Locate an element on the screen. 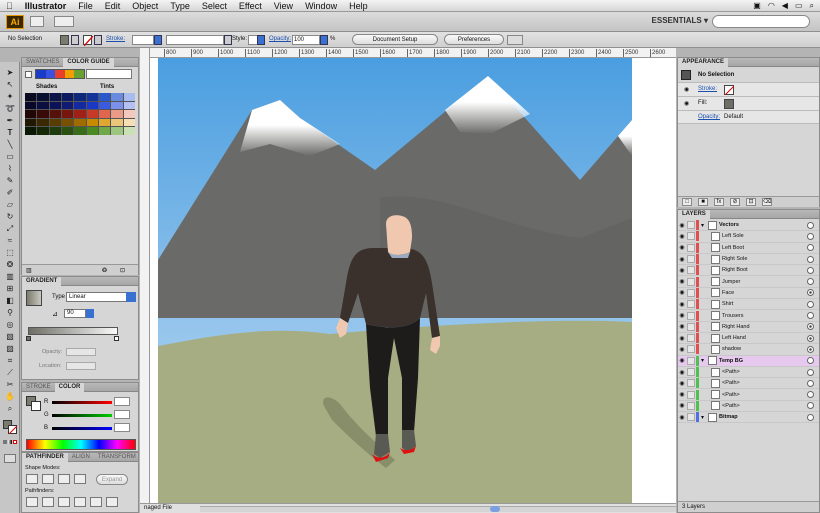 This screenshot has width=820, height=513. status-menu-icon: ▣ is located at coordinates (757, 5).